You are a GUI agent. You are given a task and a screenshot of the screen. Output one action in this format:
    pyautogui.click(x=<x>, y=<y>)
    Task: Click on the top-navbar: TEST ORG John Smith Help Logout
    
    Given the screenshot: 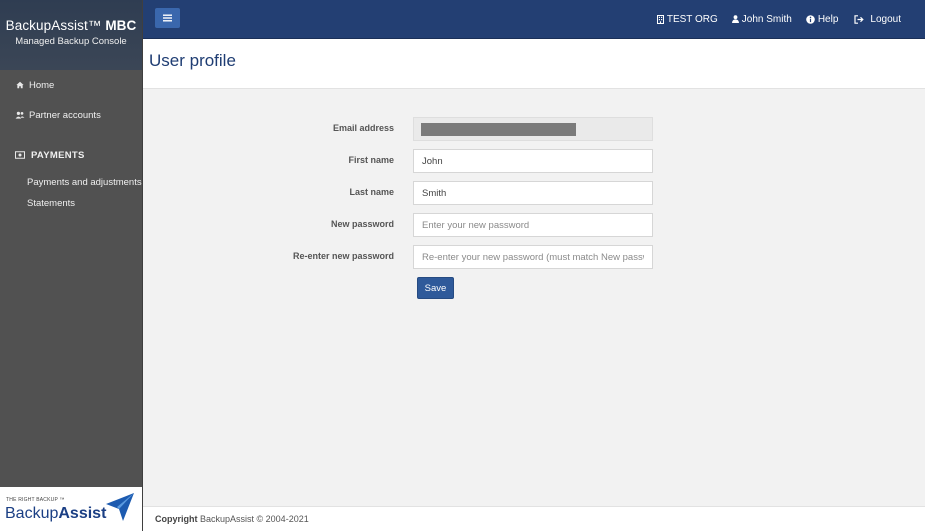 What is the action you would take?
    pyautogui.click(x=534, y=19)
    